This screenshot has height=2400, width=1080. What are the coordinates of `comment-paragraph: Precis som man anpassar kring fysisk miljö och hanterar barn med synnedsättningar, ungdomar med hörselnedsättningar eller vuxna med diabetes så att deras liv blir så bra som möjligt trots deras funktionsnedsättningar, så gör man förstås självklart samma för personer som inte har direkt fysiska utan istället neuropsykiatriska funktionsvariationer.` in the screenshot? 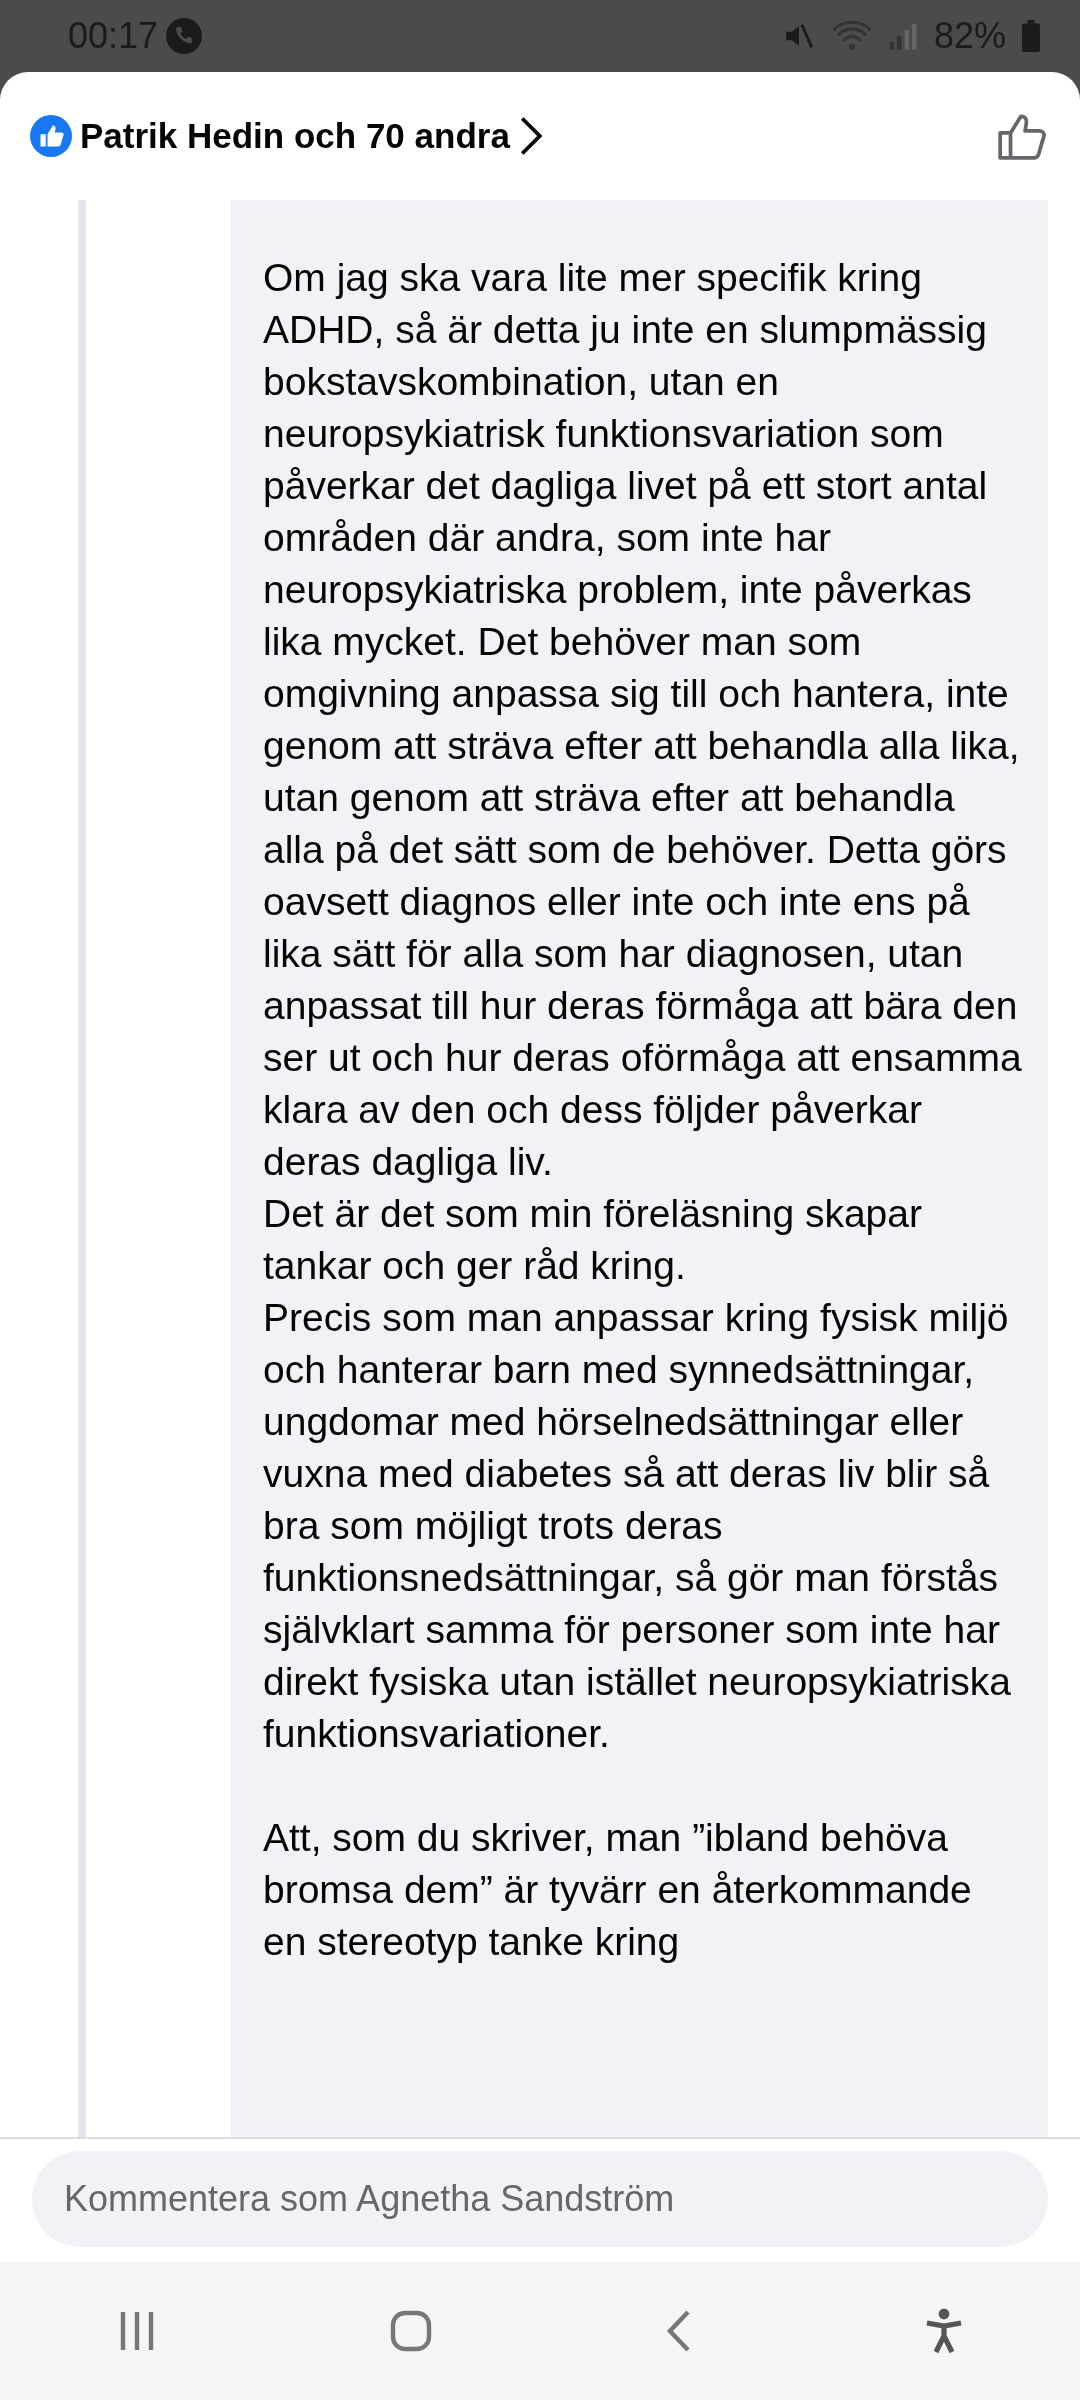 It's located at (637, 1526).